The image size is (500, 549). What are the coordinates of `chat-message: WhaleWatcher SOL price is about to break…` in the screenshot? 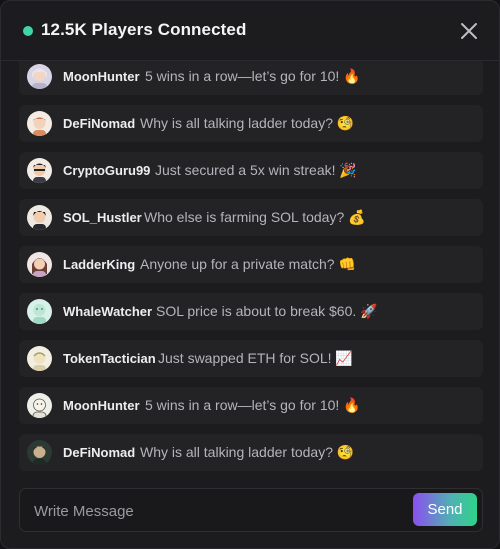 It's located at (251, 311).